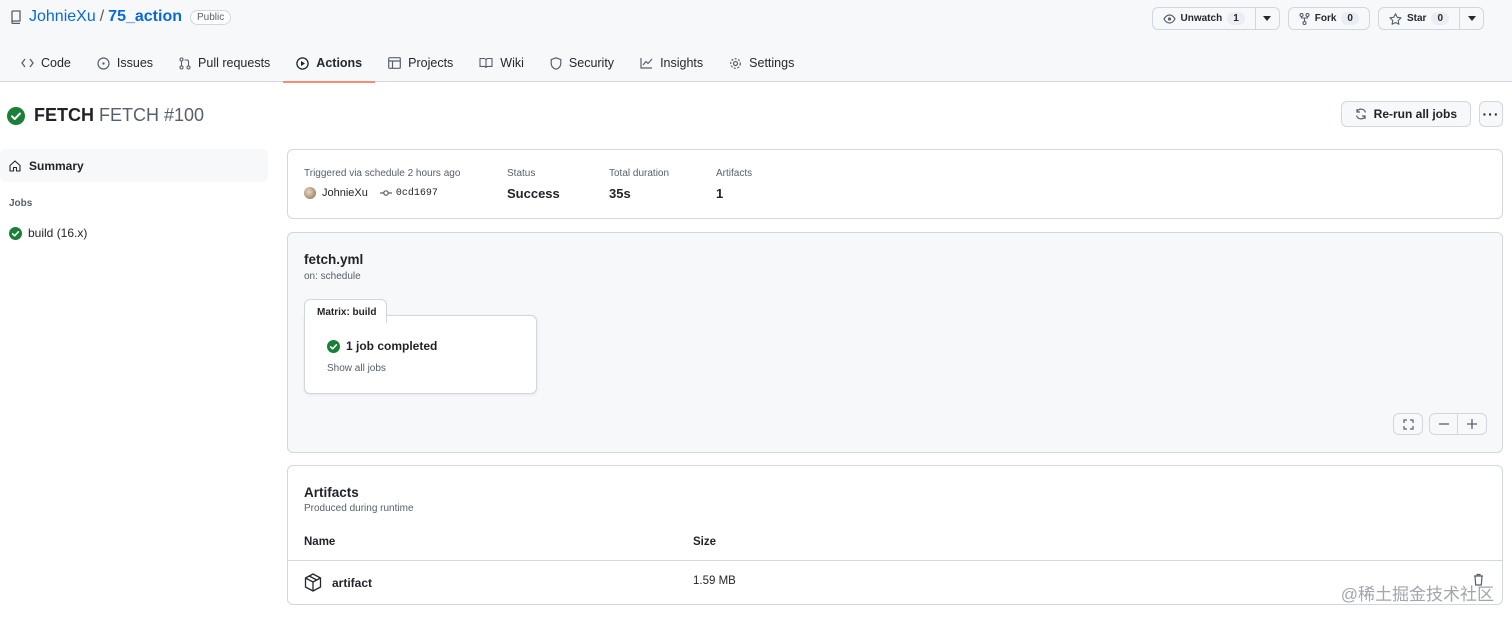  What do you see at coordinates (382, 173) in the screenshot?
I see `trigger-text: Triggered via schedule 2 hours ago` at bounding box center [382, 173].